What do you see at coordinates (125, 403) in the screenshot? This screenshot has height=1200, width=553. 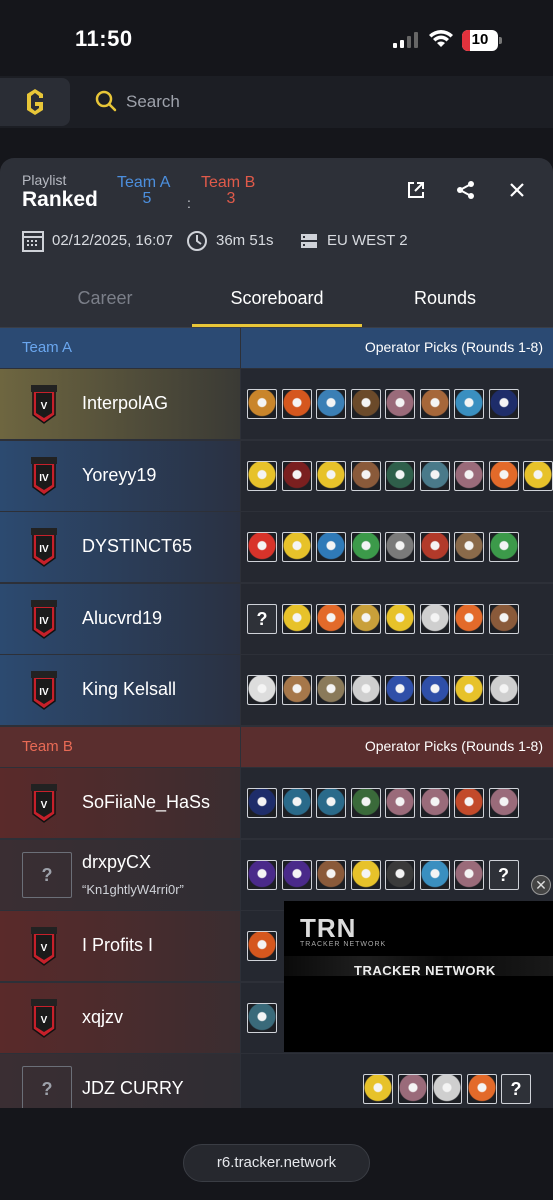 I see `player-name: InterpolAG` at bounding box center [125, 403].